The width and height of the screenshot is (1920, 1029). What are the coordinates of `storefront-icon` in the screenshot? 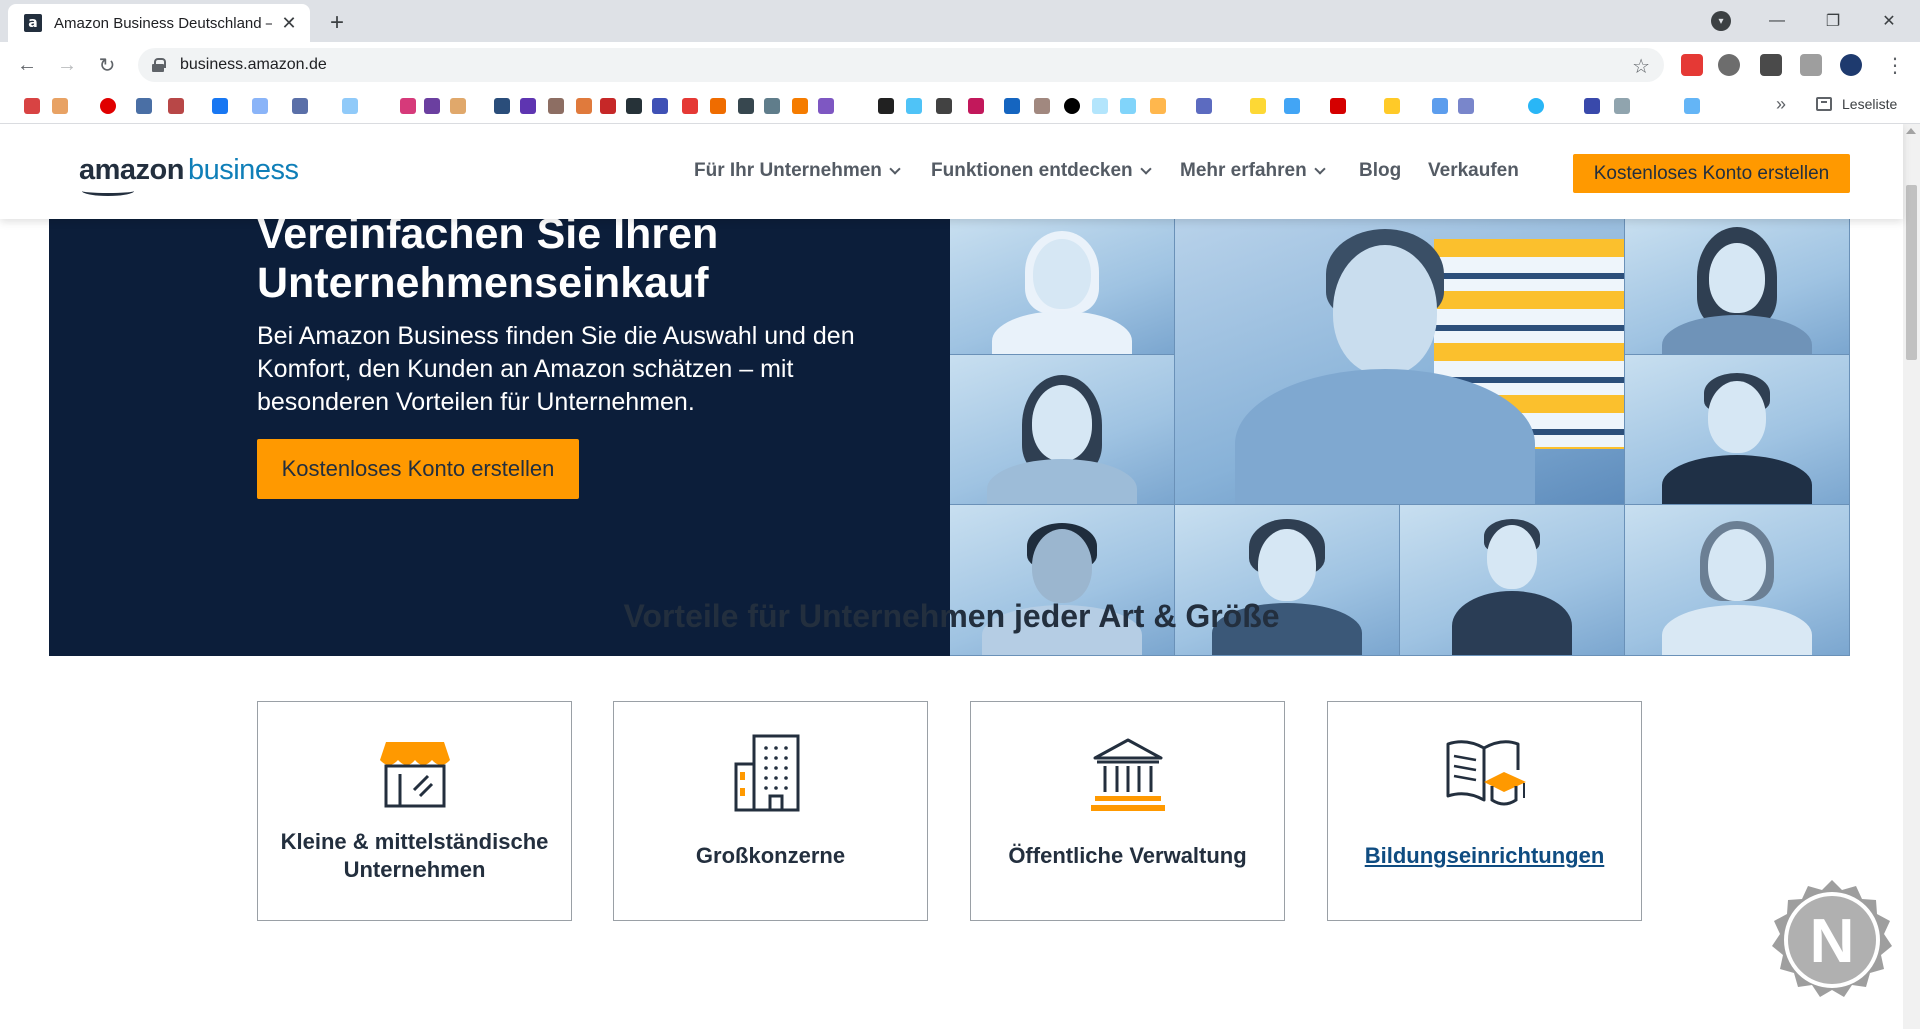 It's located at (414, 775).